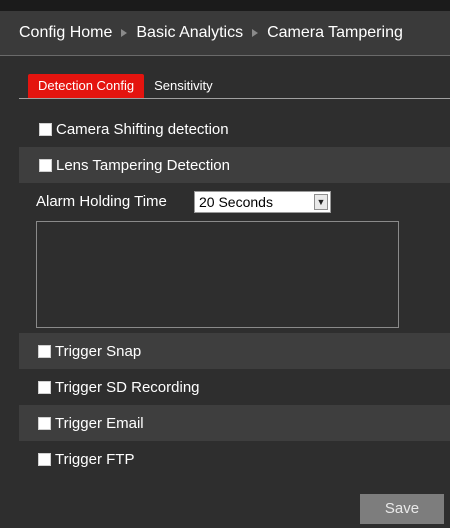 The image size is (450, 528). What do you see at coordinates (234, 84) in the screenshot?
I see `tab-bar: Detection Config Sensitivity` at bounding box center [234, 84].